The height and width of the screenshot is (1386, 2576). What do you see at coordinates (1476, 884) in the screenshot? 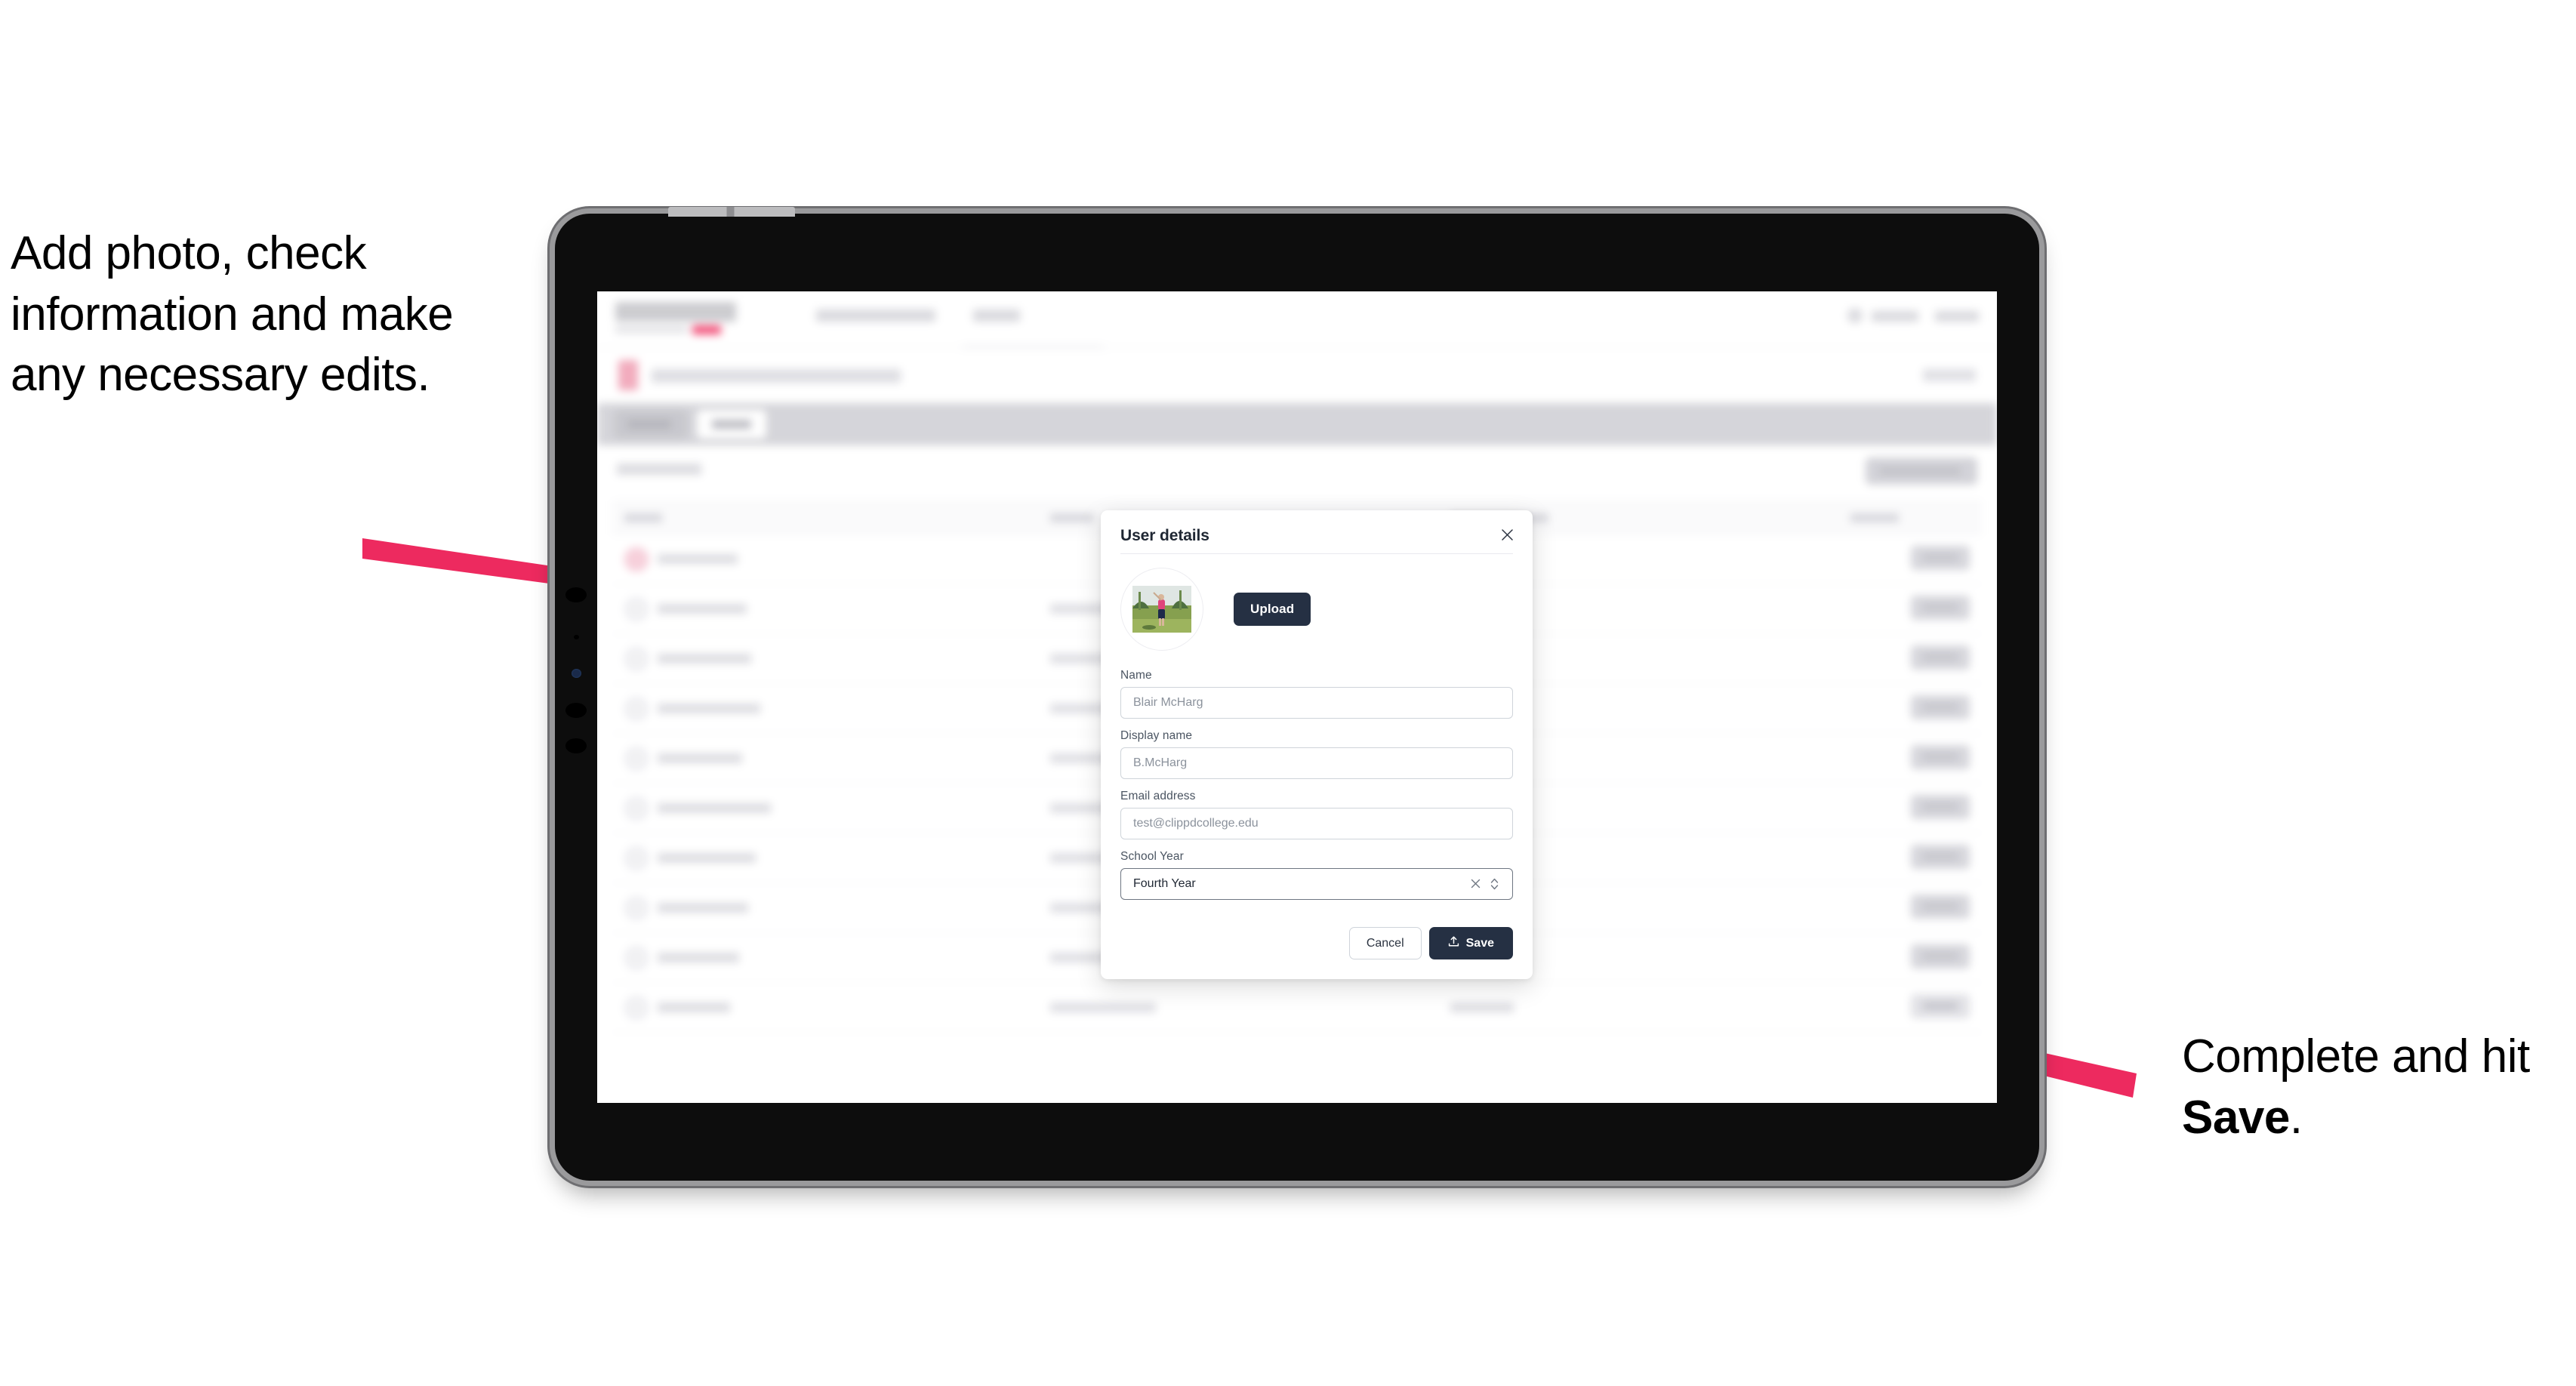
I see `clear-icon` at bounding box center [1476, 884].